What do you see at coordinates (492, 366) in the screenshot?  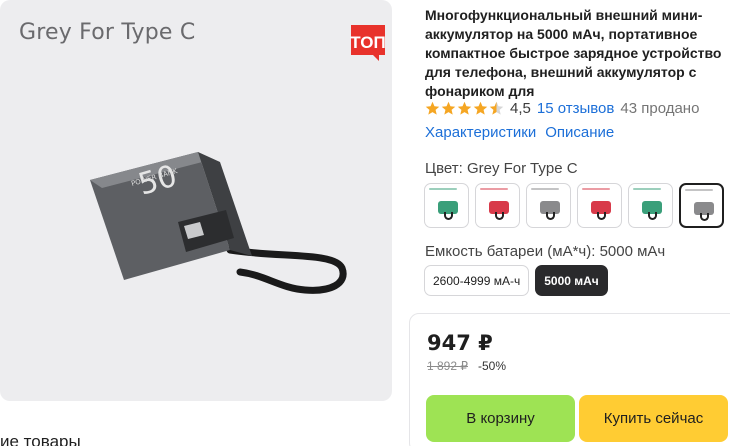 I see `discount-badge: -50%` at bounding box center [492, 366].